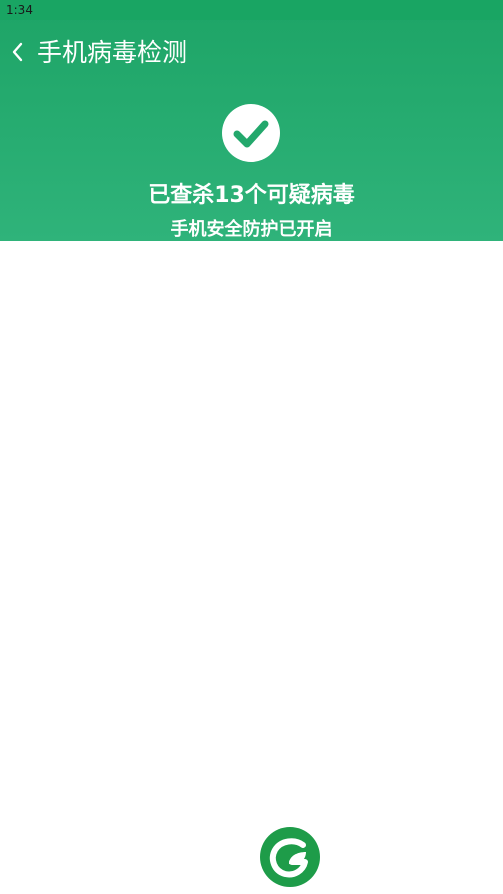 Image resolution: width=503 pixels, height=894 pixels. I want to click on leaf-logo-icon, so click(290, 857).